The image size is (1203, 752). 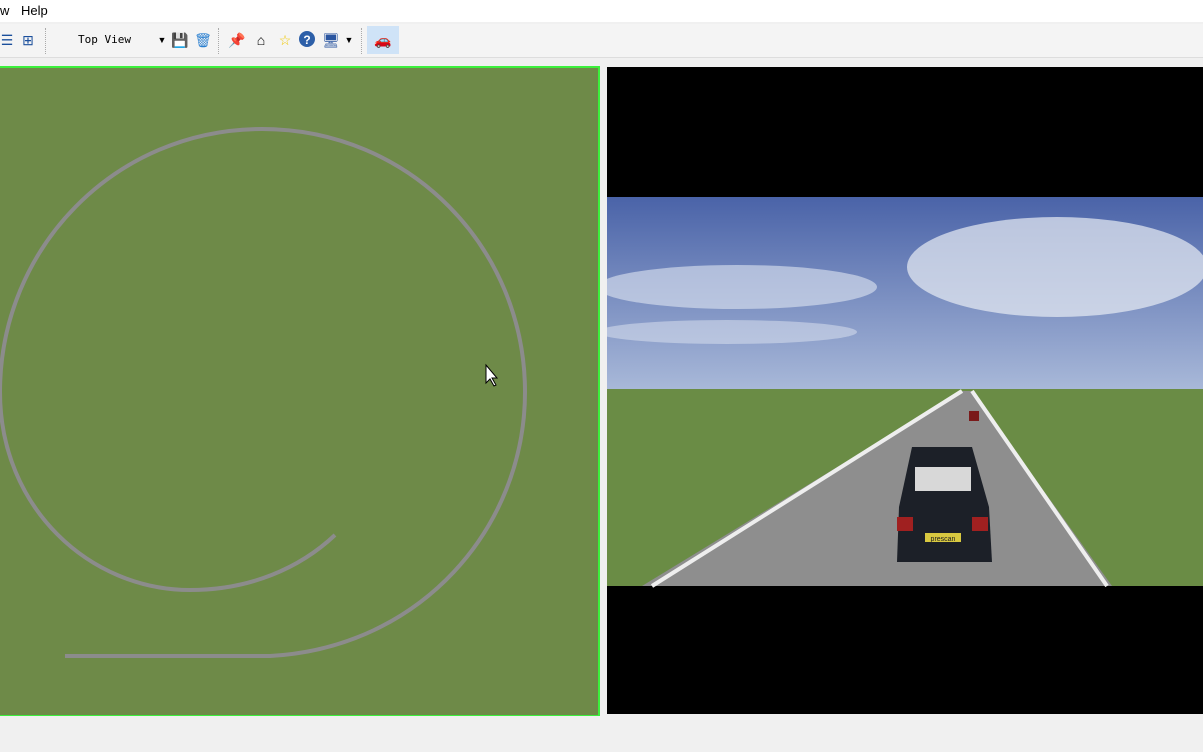 I want to click on car-rear-window, so click(x=943, y=479).